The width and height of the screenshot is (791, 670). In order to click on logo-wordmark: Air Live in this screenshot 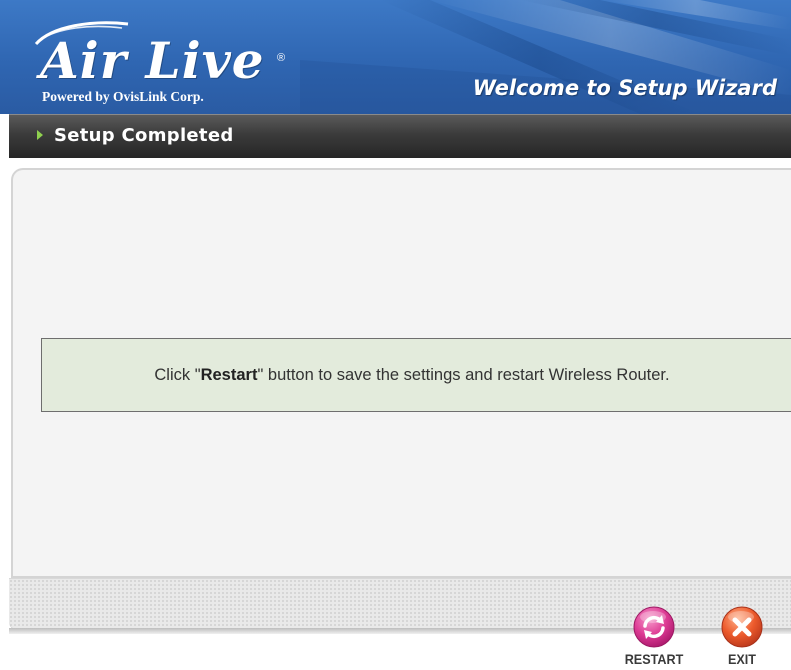, I will do `click(152, 60)`.